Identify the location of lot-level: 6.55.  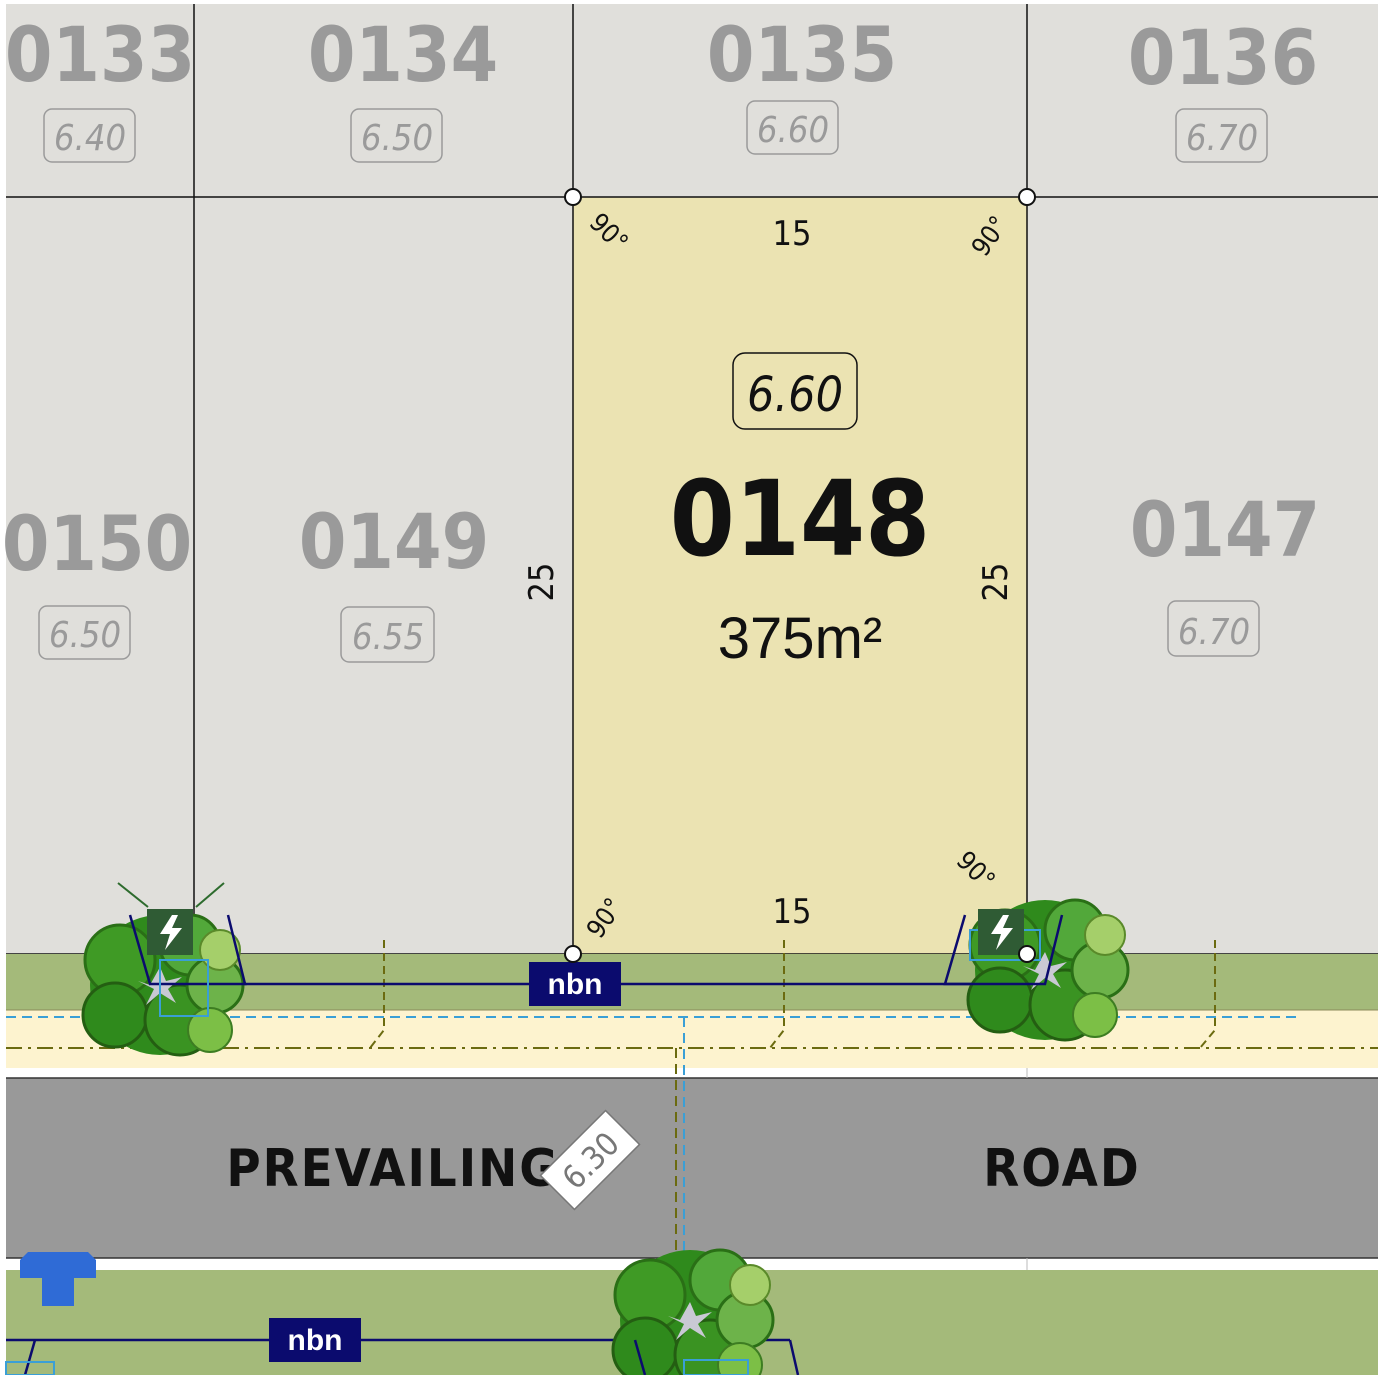
(388, 637).